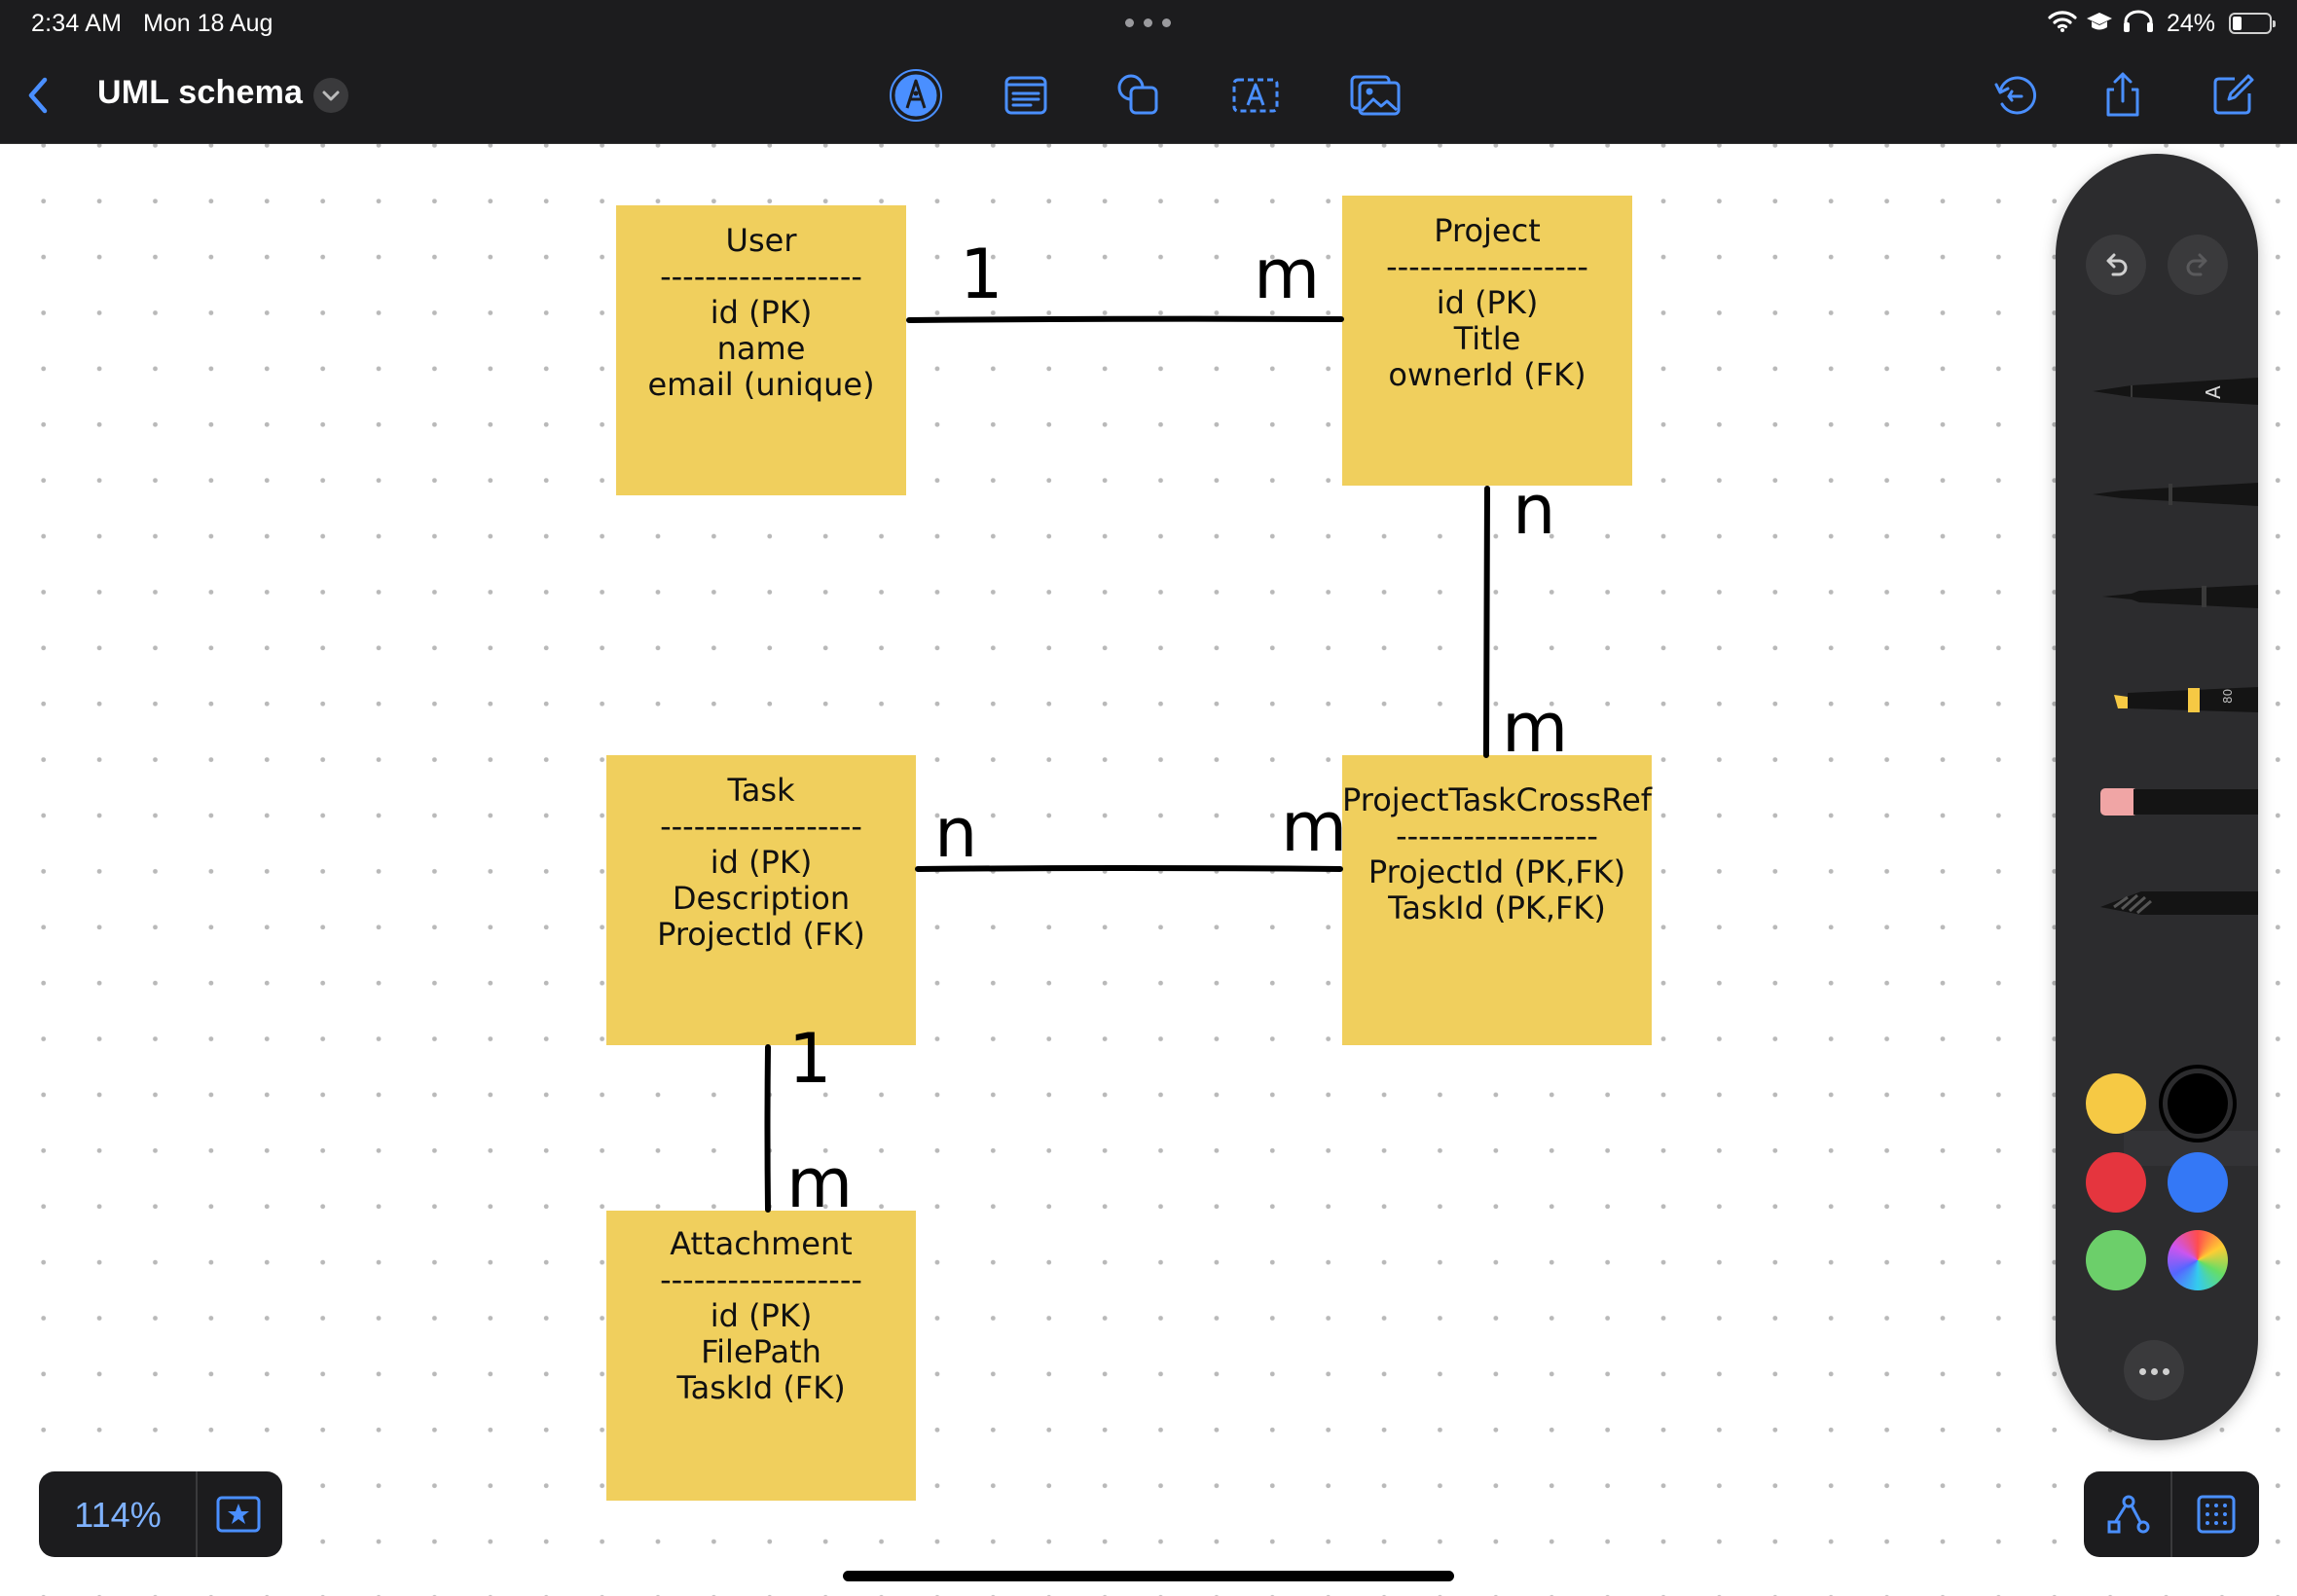 This screenshot has width=2297, height=1596. I want to click on media-icon, so click(1375, 95).